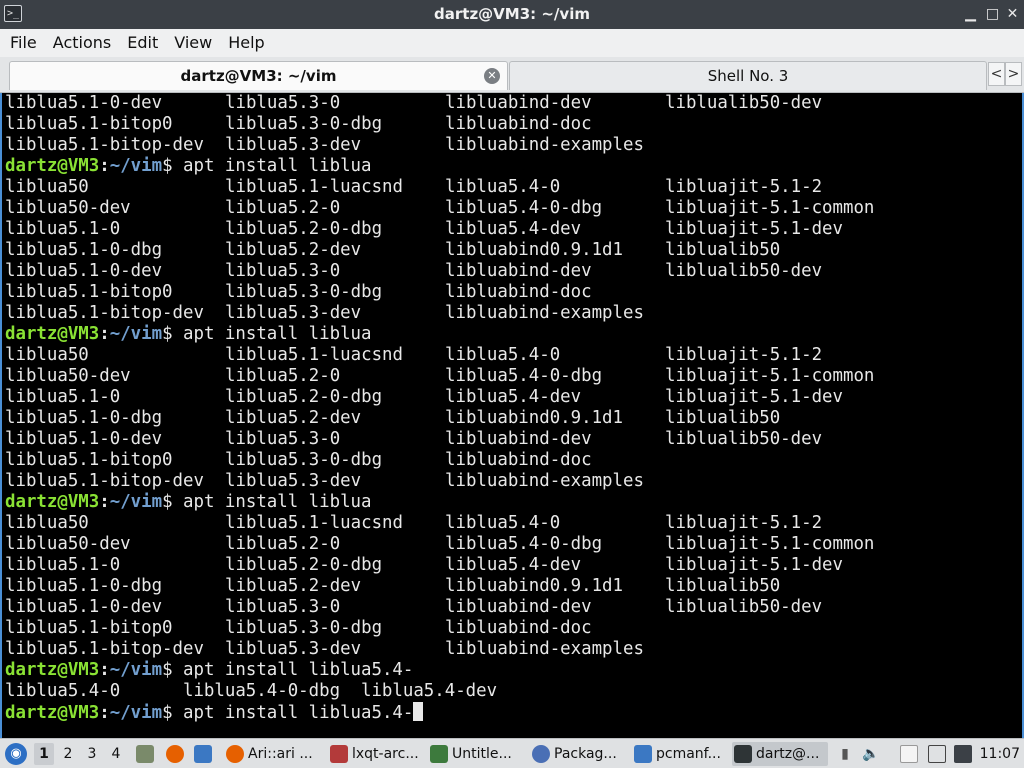  What do you see at coordinates (845, 754) in the screenshot?
I see `scroll-indicator-icon: ▮` at bounding box center [845, 754].